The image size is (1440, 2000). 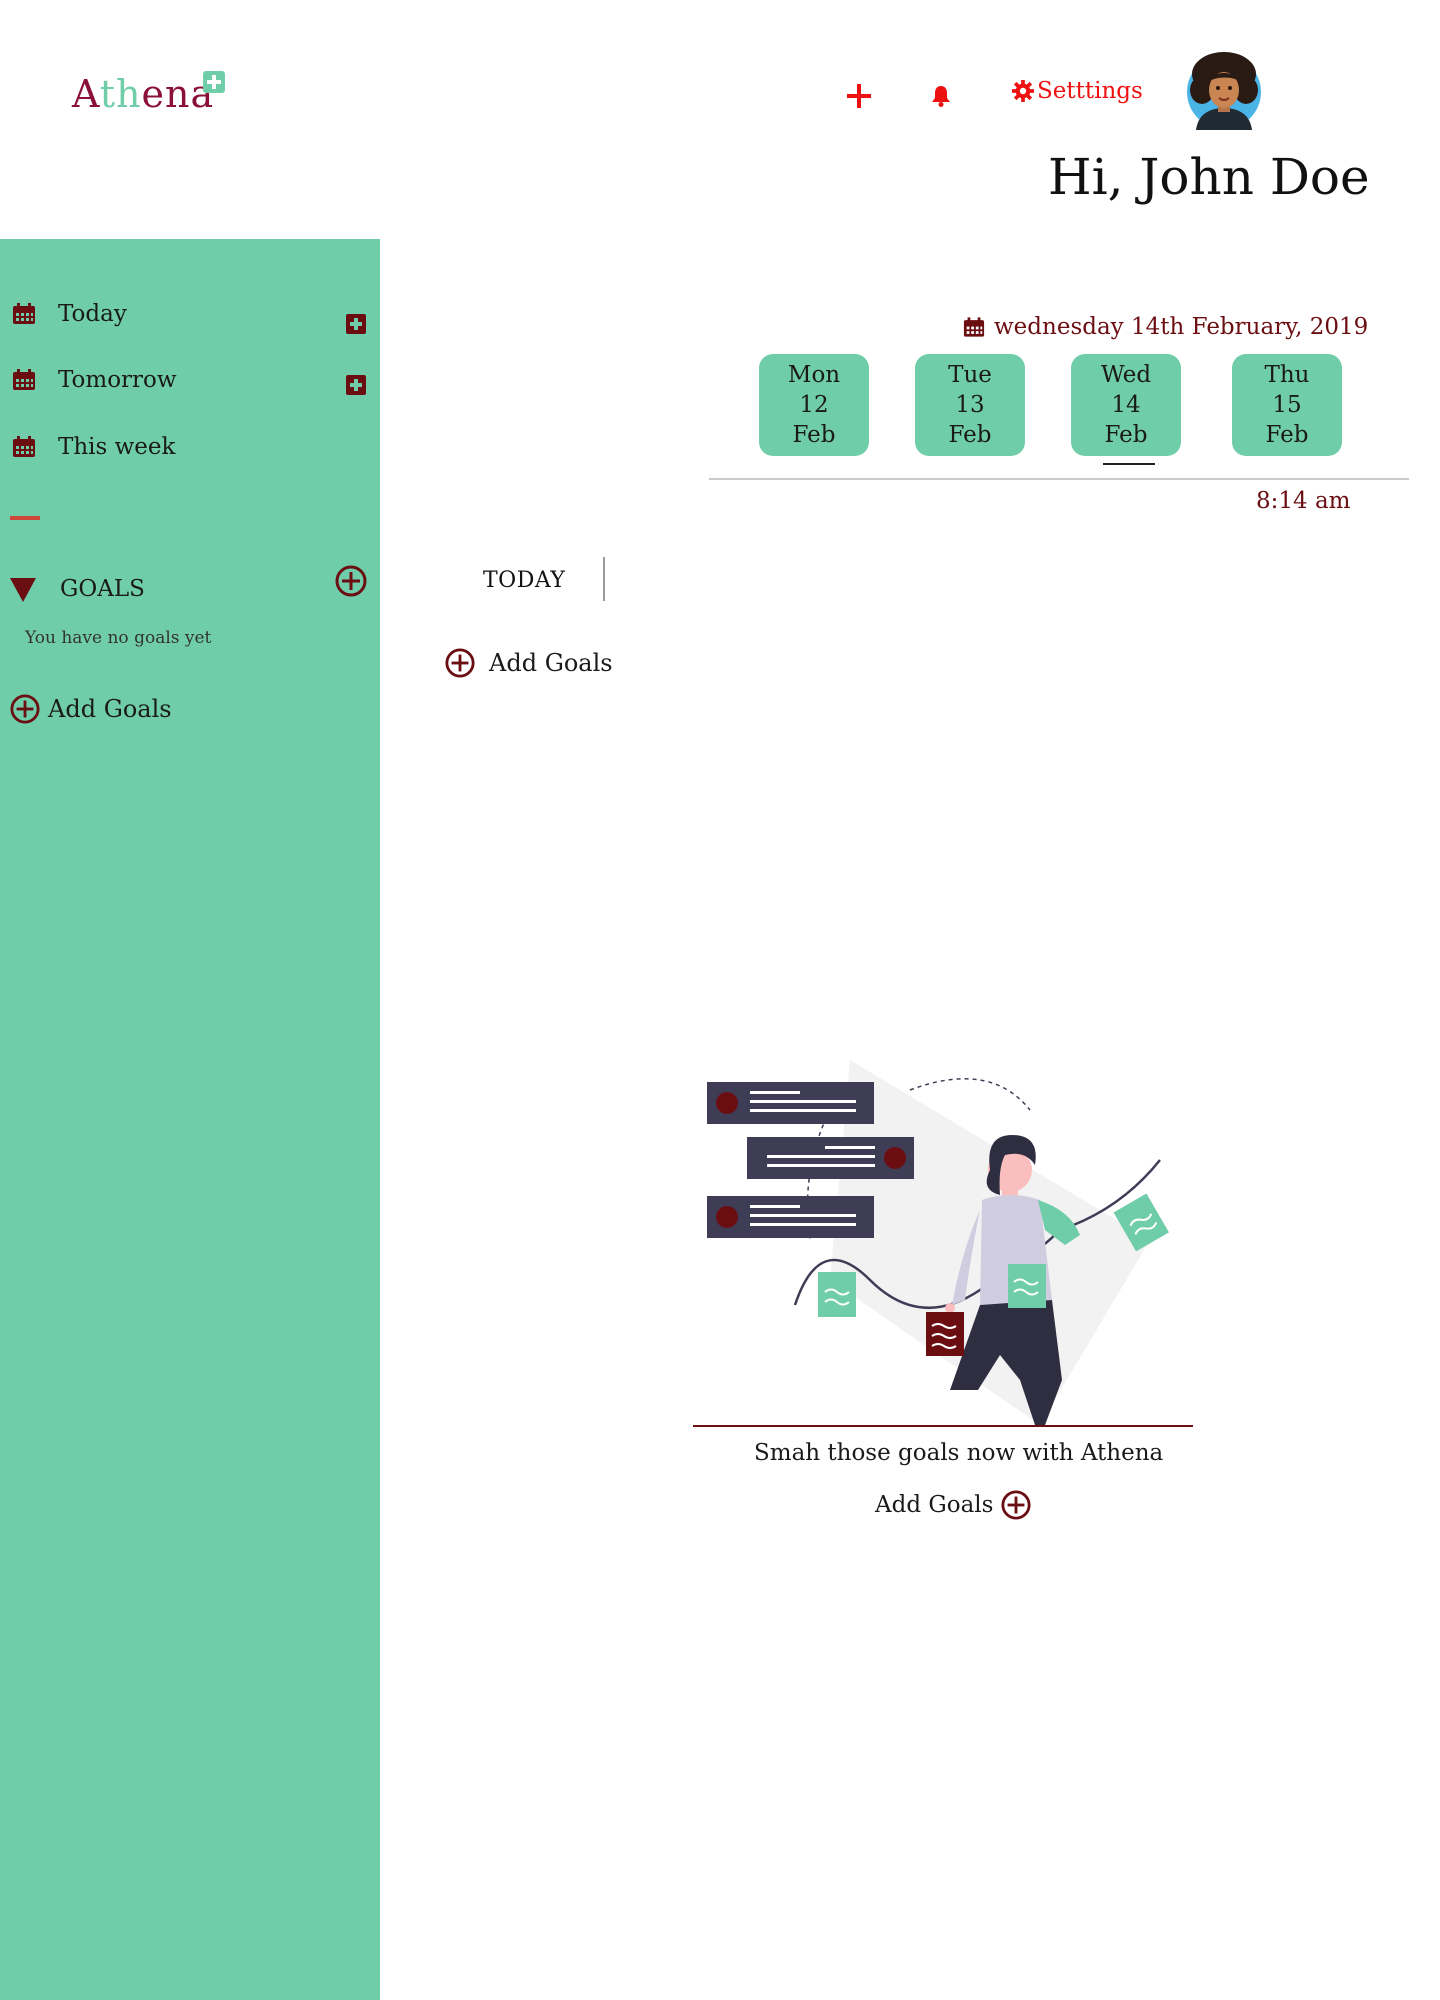 What do you see at coordinates (118, 638) in the screenshot?
I see `no-goals-message: You have no goals yet` at bounding box center [118, 638].